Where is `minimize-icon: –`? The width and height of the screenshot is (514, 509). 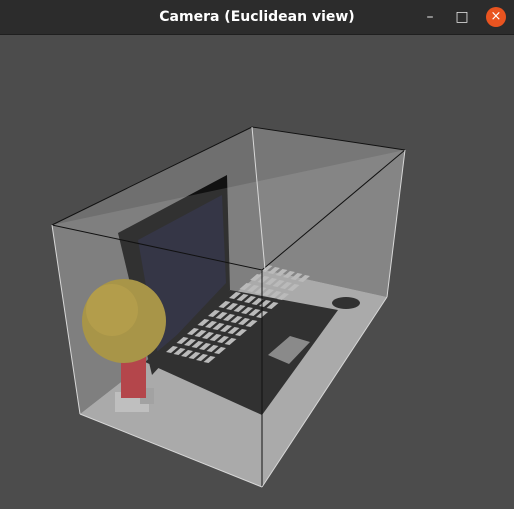 minimize-icon: – is located at coordinates (430, 17).